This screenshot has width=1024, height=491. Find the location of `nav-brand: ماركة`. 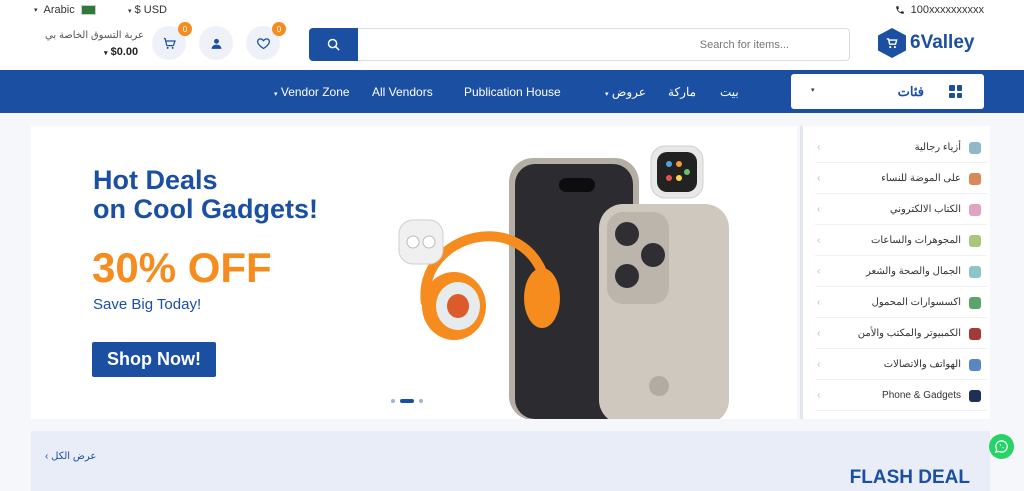

nav-brand: ماركة is located at coordinates (682, 92).